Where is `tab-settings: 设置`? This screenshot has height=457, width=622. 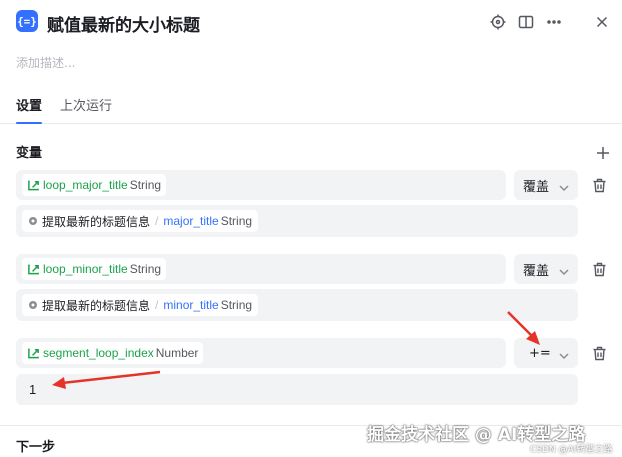
tab-settings: 设置 is located at coordinates (29, 109).